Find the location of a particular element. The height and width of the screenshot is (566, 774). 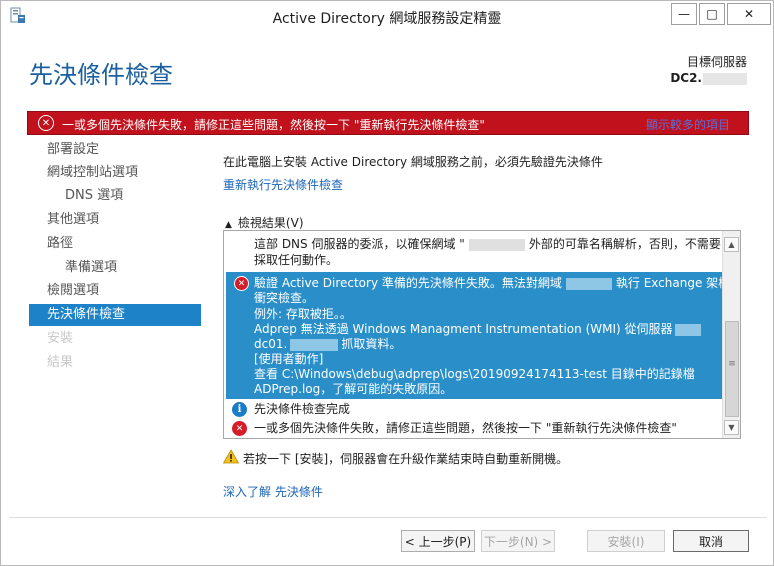

banner-close-icon: ✕ is located at coordinates (757, 122).